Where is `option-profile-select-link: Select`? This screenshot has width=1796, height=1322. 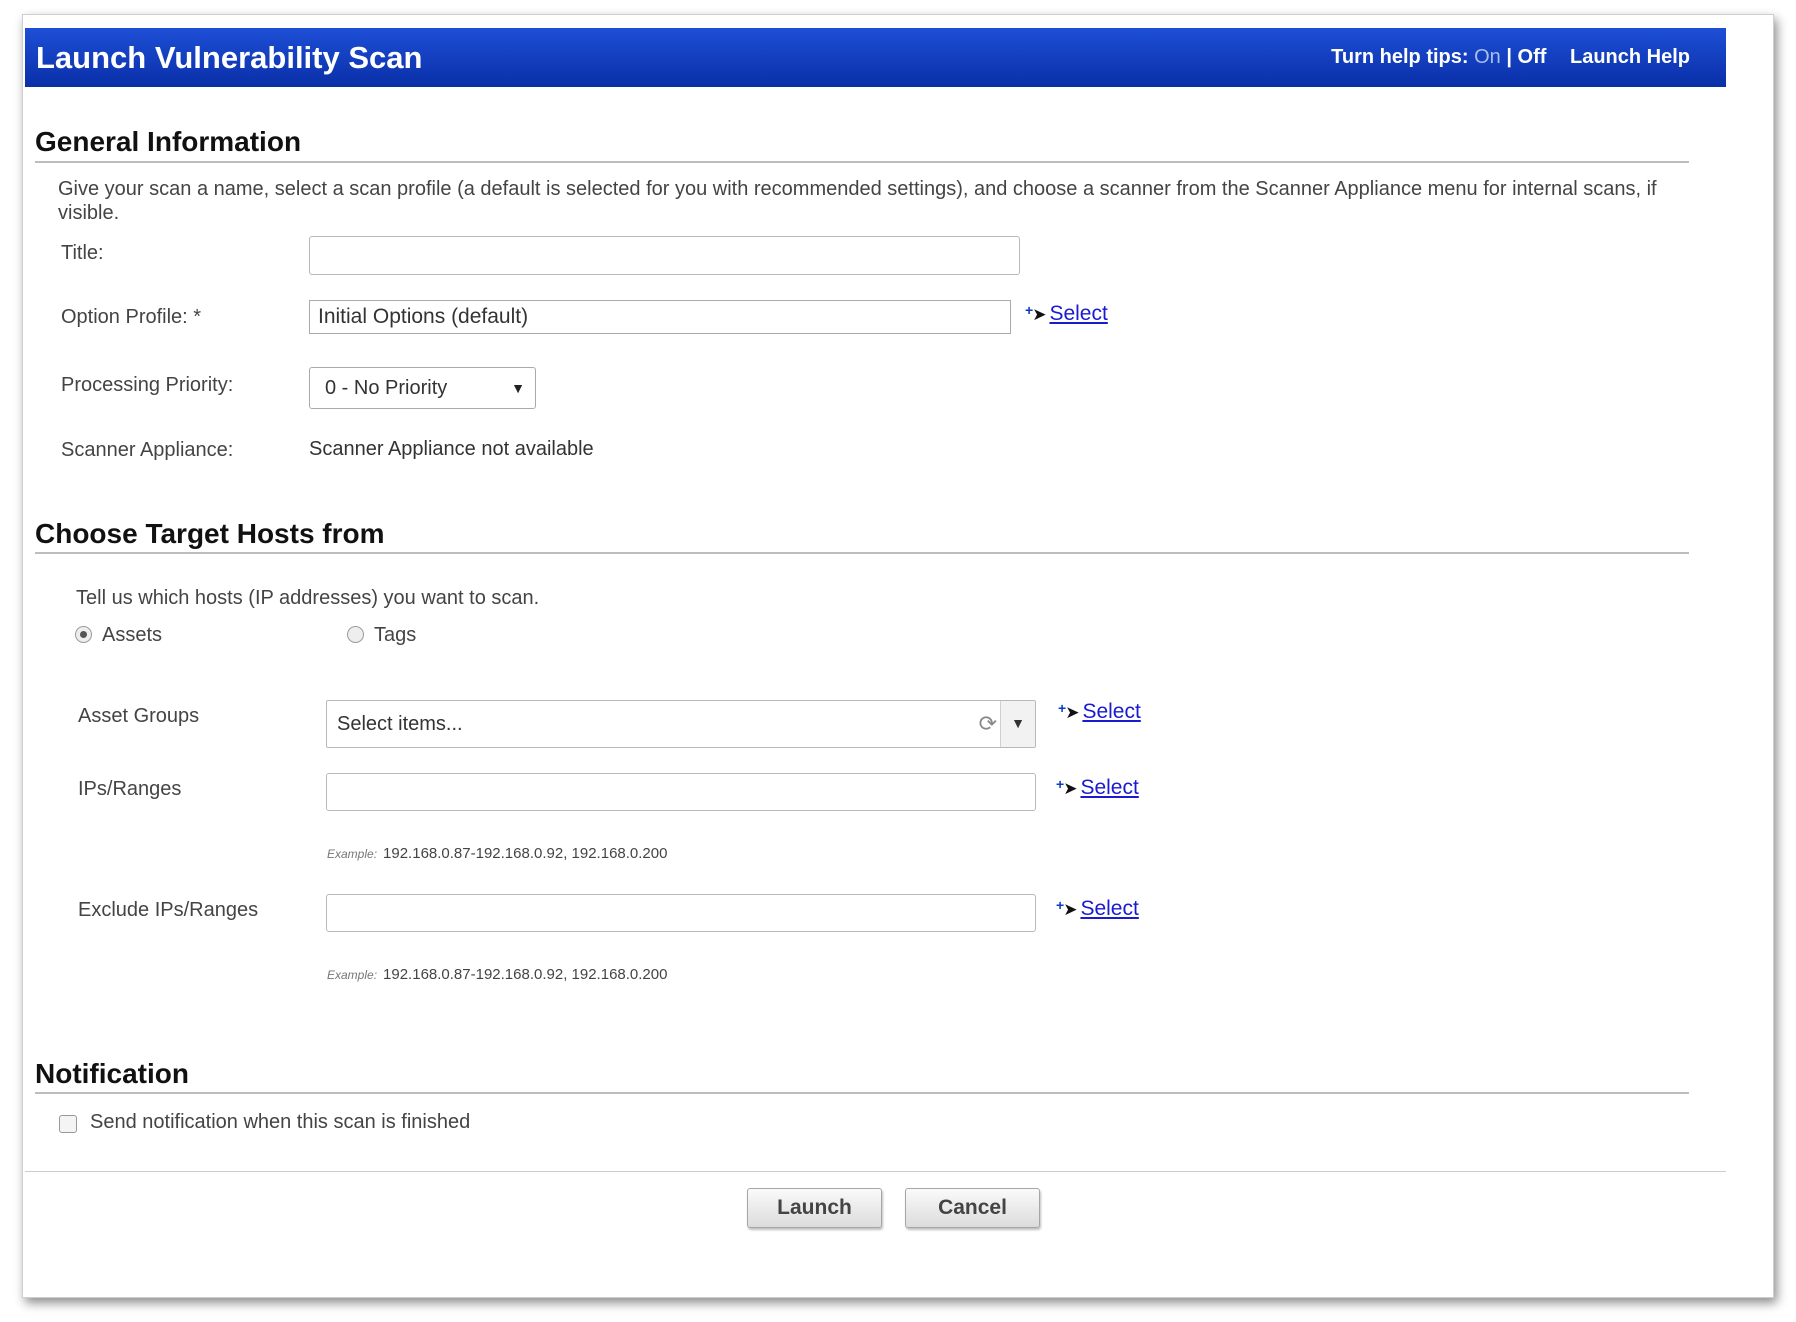 option-profile-select-link: Select is located at coordinates (1078, 313).